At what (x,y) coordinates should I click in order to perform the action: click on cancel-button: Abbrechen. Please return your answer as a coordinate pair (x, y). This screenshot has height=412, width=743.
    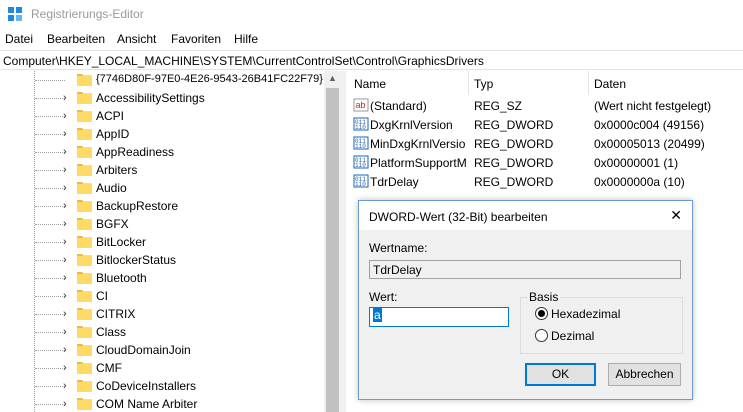
    Looking at the image, I should click on (644, 374).